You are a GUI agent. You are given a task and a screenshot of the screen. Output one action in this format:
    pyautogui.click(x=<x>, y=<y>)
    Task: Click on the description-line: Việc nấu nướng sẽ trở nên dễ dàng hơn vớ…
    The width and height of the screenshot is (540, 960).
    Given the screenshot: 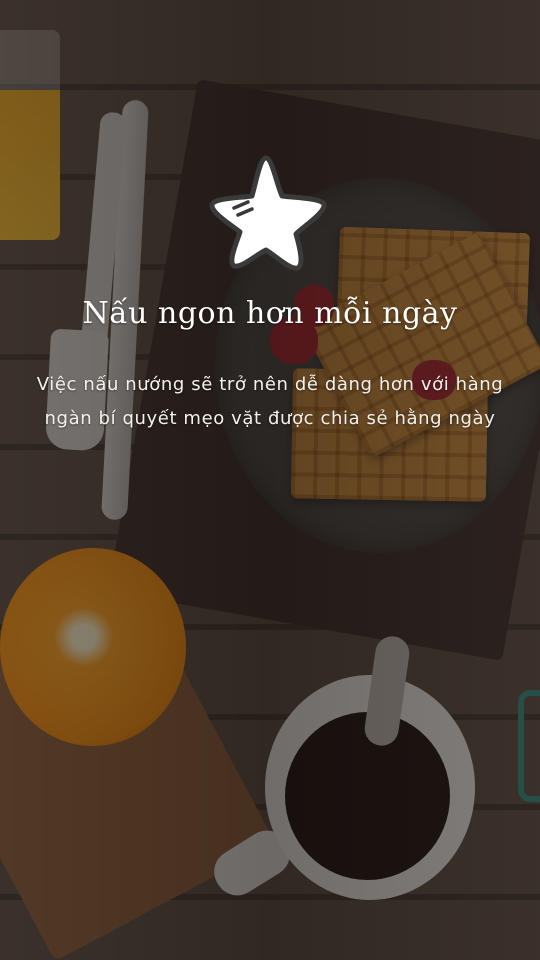 What is the action you would take?
    pyautogui.click(x=270, y=384)
    